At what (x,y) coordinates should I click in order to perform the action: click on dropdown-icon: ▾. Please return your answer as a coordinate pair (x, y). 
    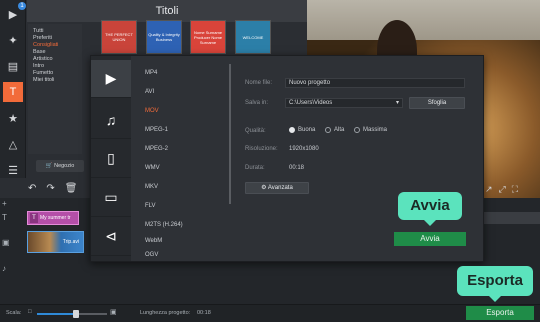
    Looking at the image, I should click on (397, 103).